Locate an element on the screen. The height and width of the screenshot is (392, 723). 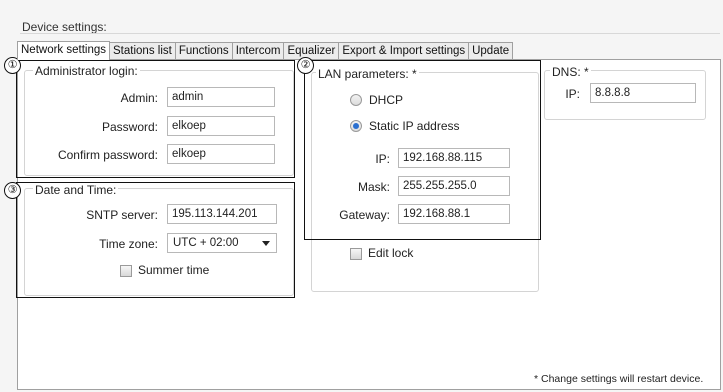
tab-network-settings: Network settings is located at coordinates (64, 50).